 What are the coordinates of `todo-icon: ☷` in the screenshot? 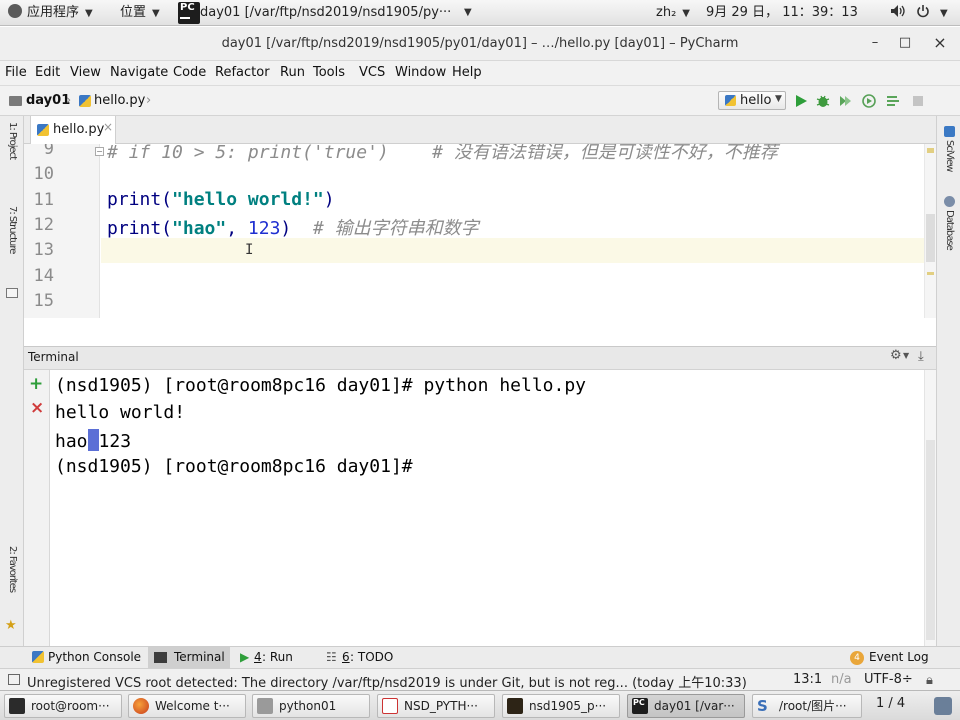 It's located at (331, 657).